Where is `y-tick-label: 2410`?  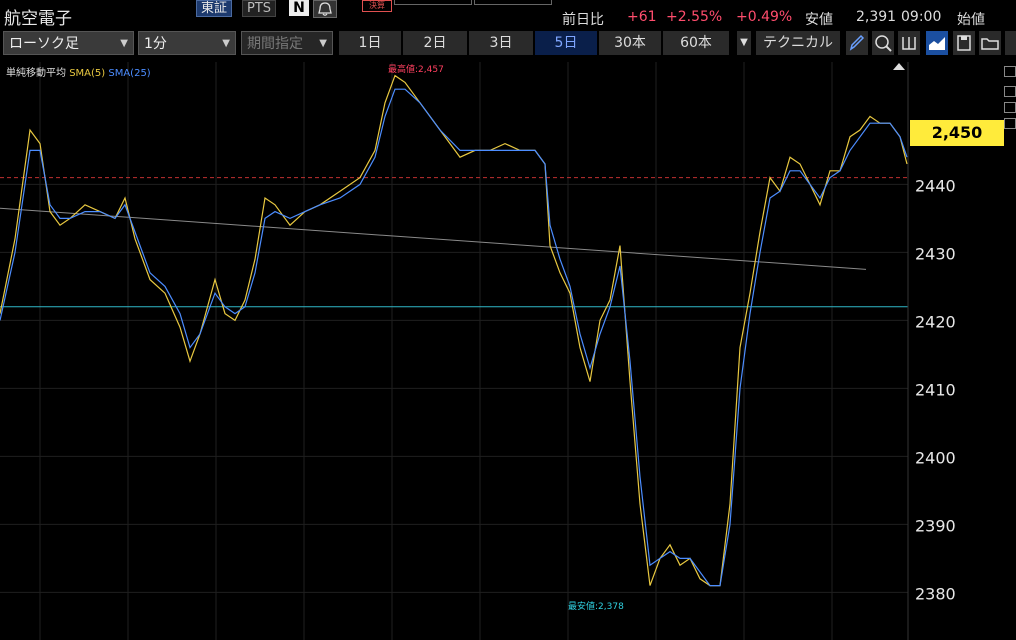
y-tick-label: 2410 is located at coordinates (935, 389).